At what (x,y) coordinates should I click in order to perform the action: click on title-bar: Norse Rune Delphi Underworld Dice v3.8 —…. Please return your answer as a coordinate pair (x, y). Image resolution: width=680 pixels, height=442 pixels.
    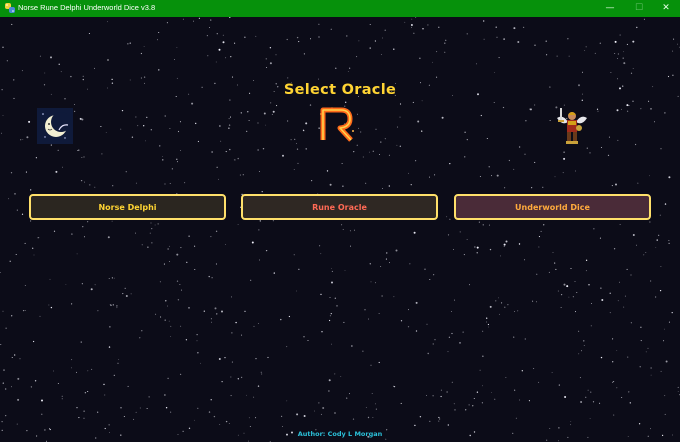
    Looking at the image, I should click on (340, 8).